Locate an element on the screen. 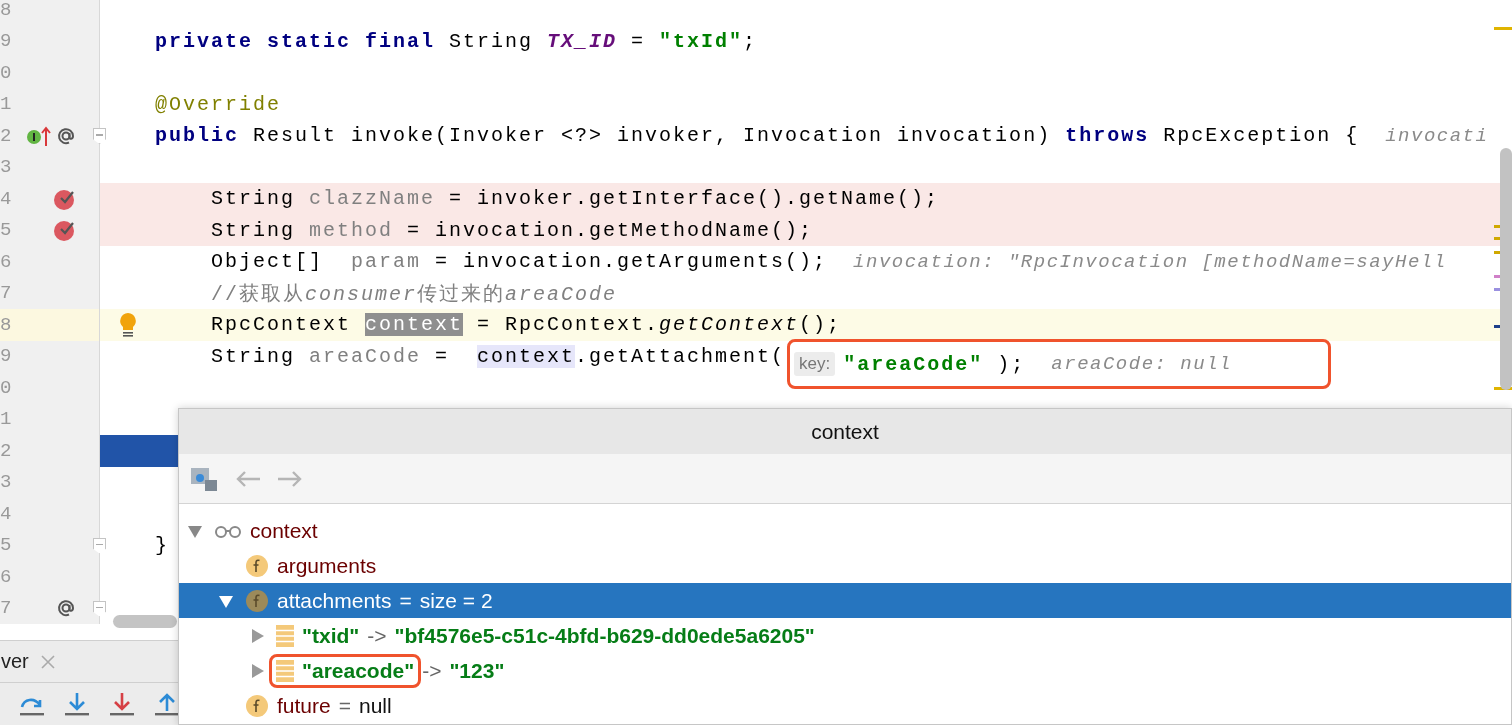 This screenshot has width=1512, height=725. variable-name: "txid" is located at coordinates (331, 635).